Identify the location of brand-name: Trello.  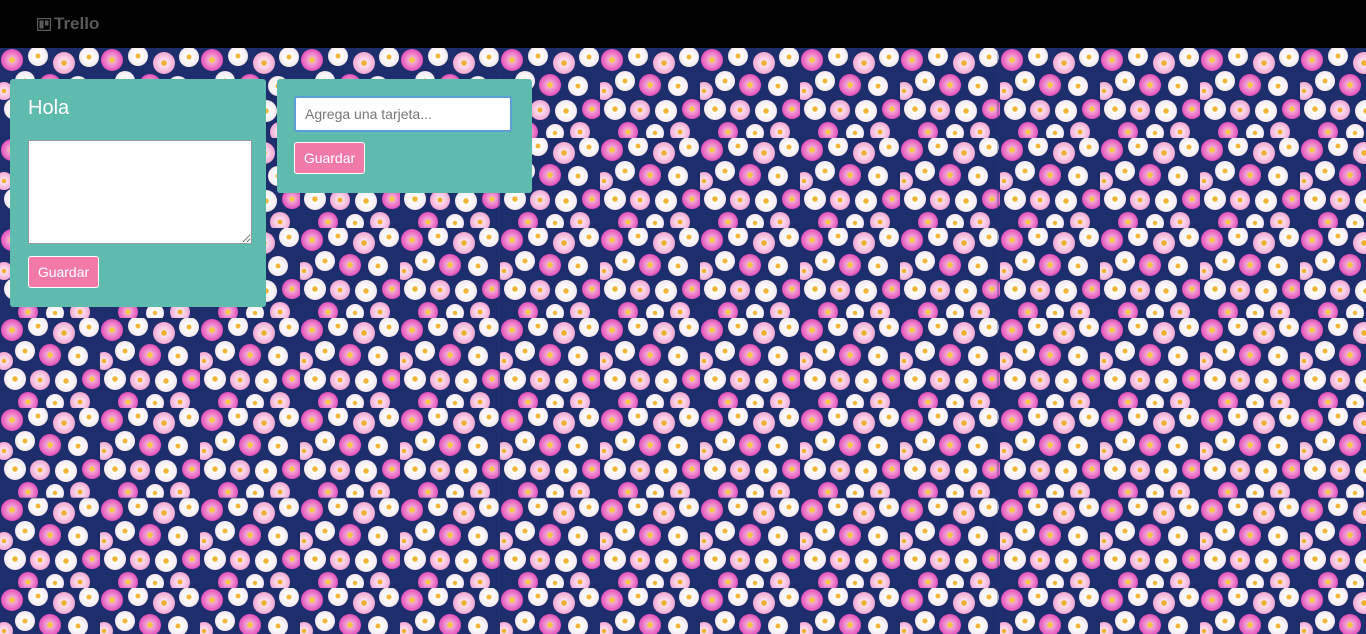
(77, 23).